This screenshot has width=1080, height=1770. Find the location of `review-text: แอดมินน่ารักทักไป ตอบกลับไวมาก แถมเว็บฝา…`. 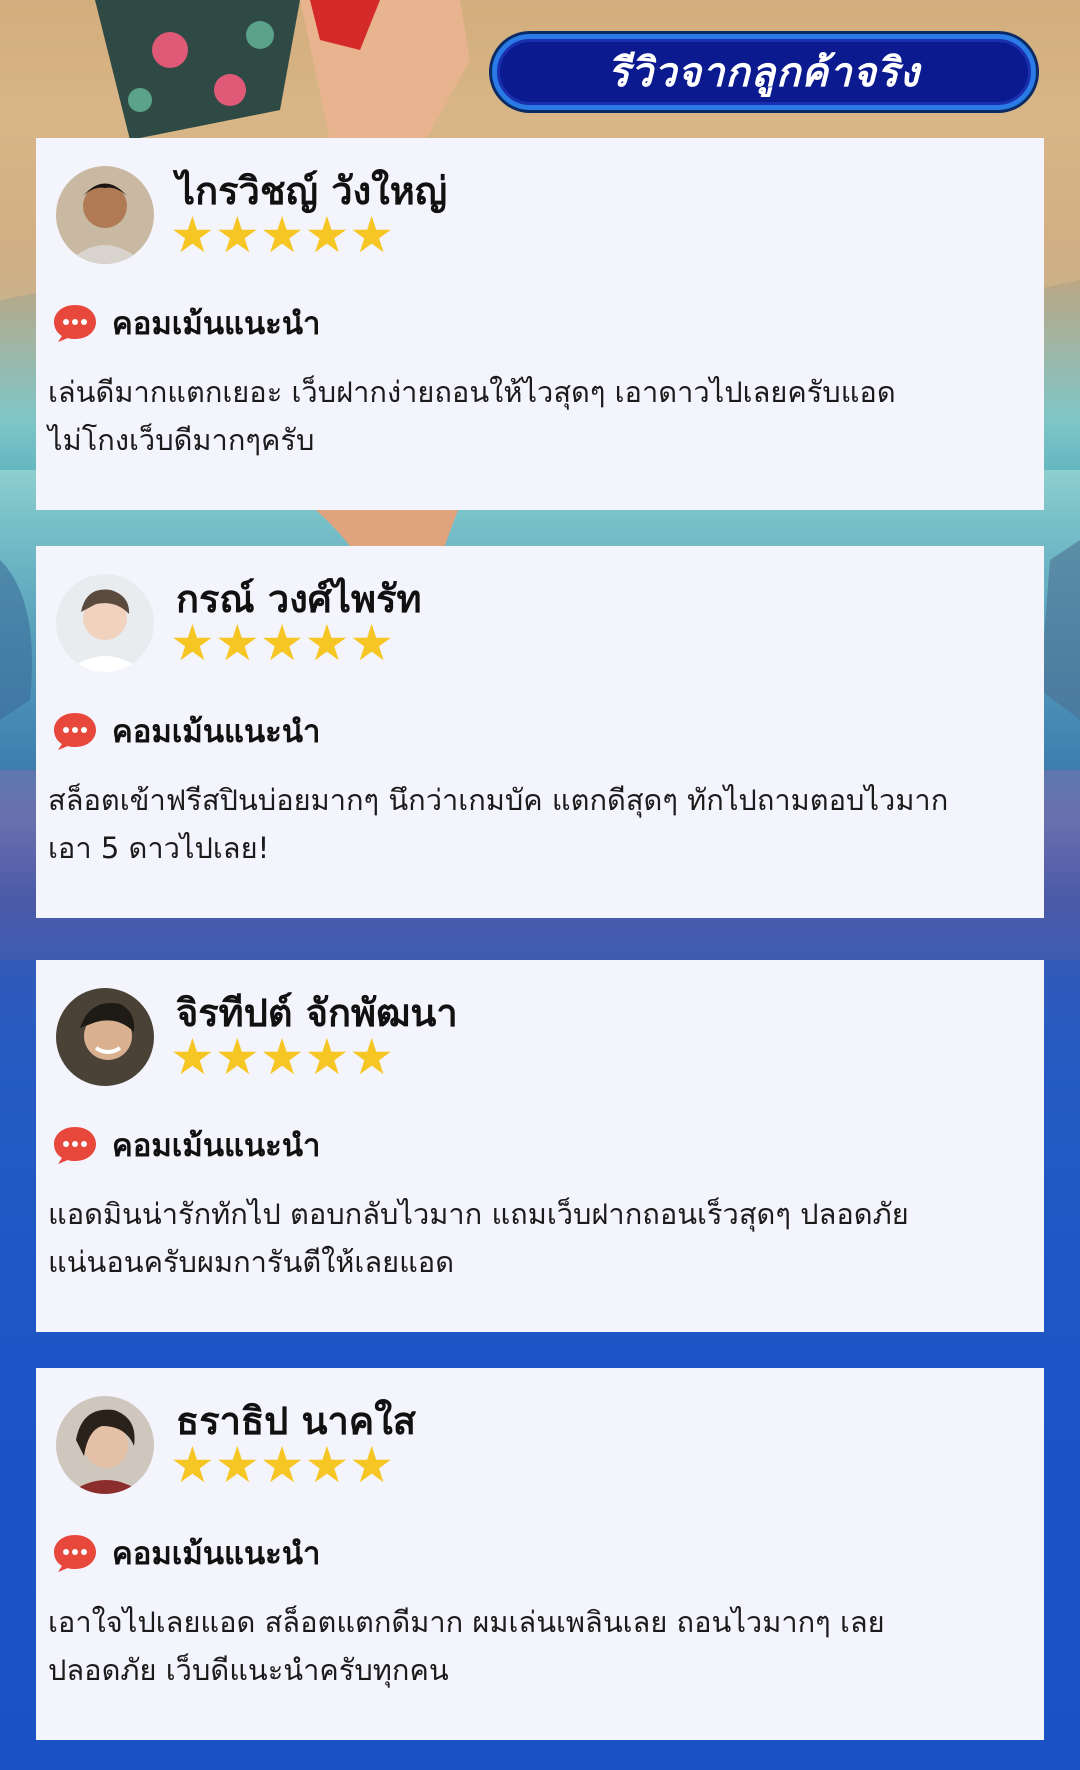

review-text: แอดมินน่ารักทักไป ตอบกลับไวมาก แถมเว็บฝา… is located at coordinates (538, 1238).